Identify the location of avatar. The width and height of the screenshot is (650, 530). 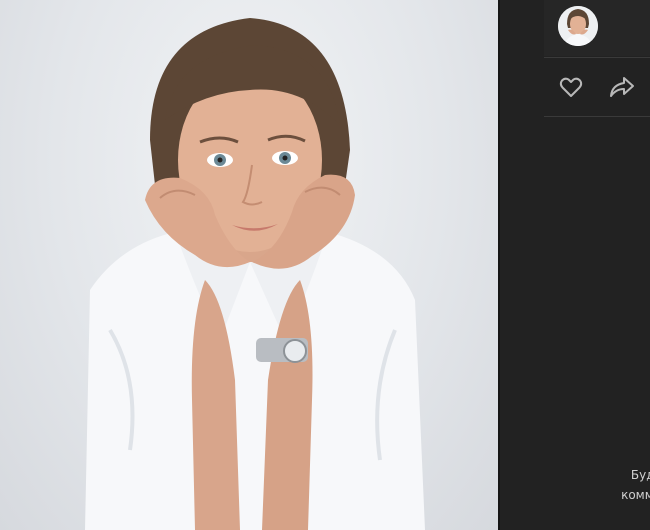
(578, 26).